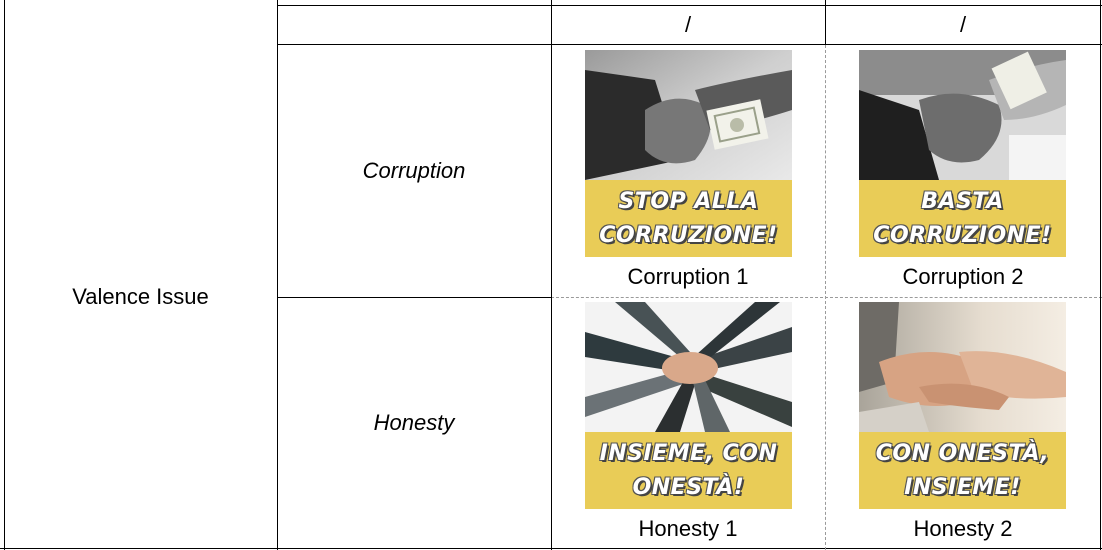 The height and width of the screenshot is (550, 1102). Describe the element at coordinates (414, 170) in the screenshot. I see `row-label-corruption: Corruption` at that location.